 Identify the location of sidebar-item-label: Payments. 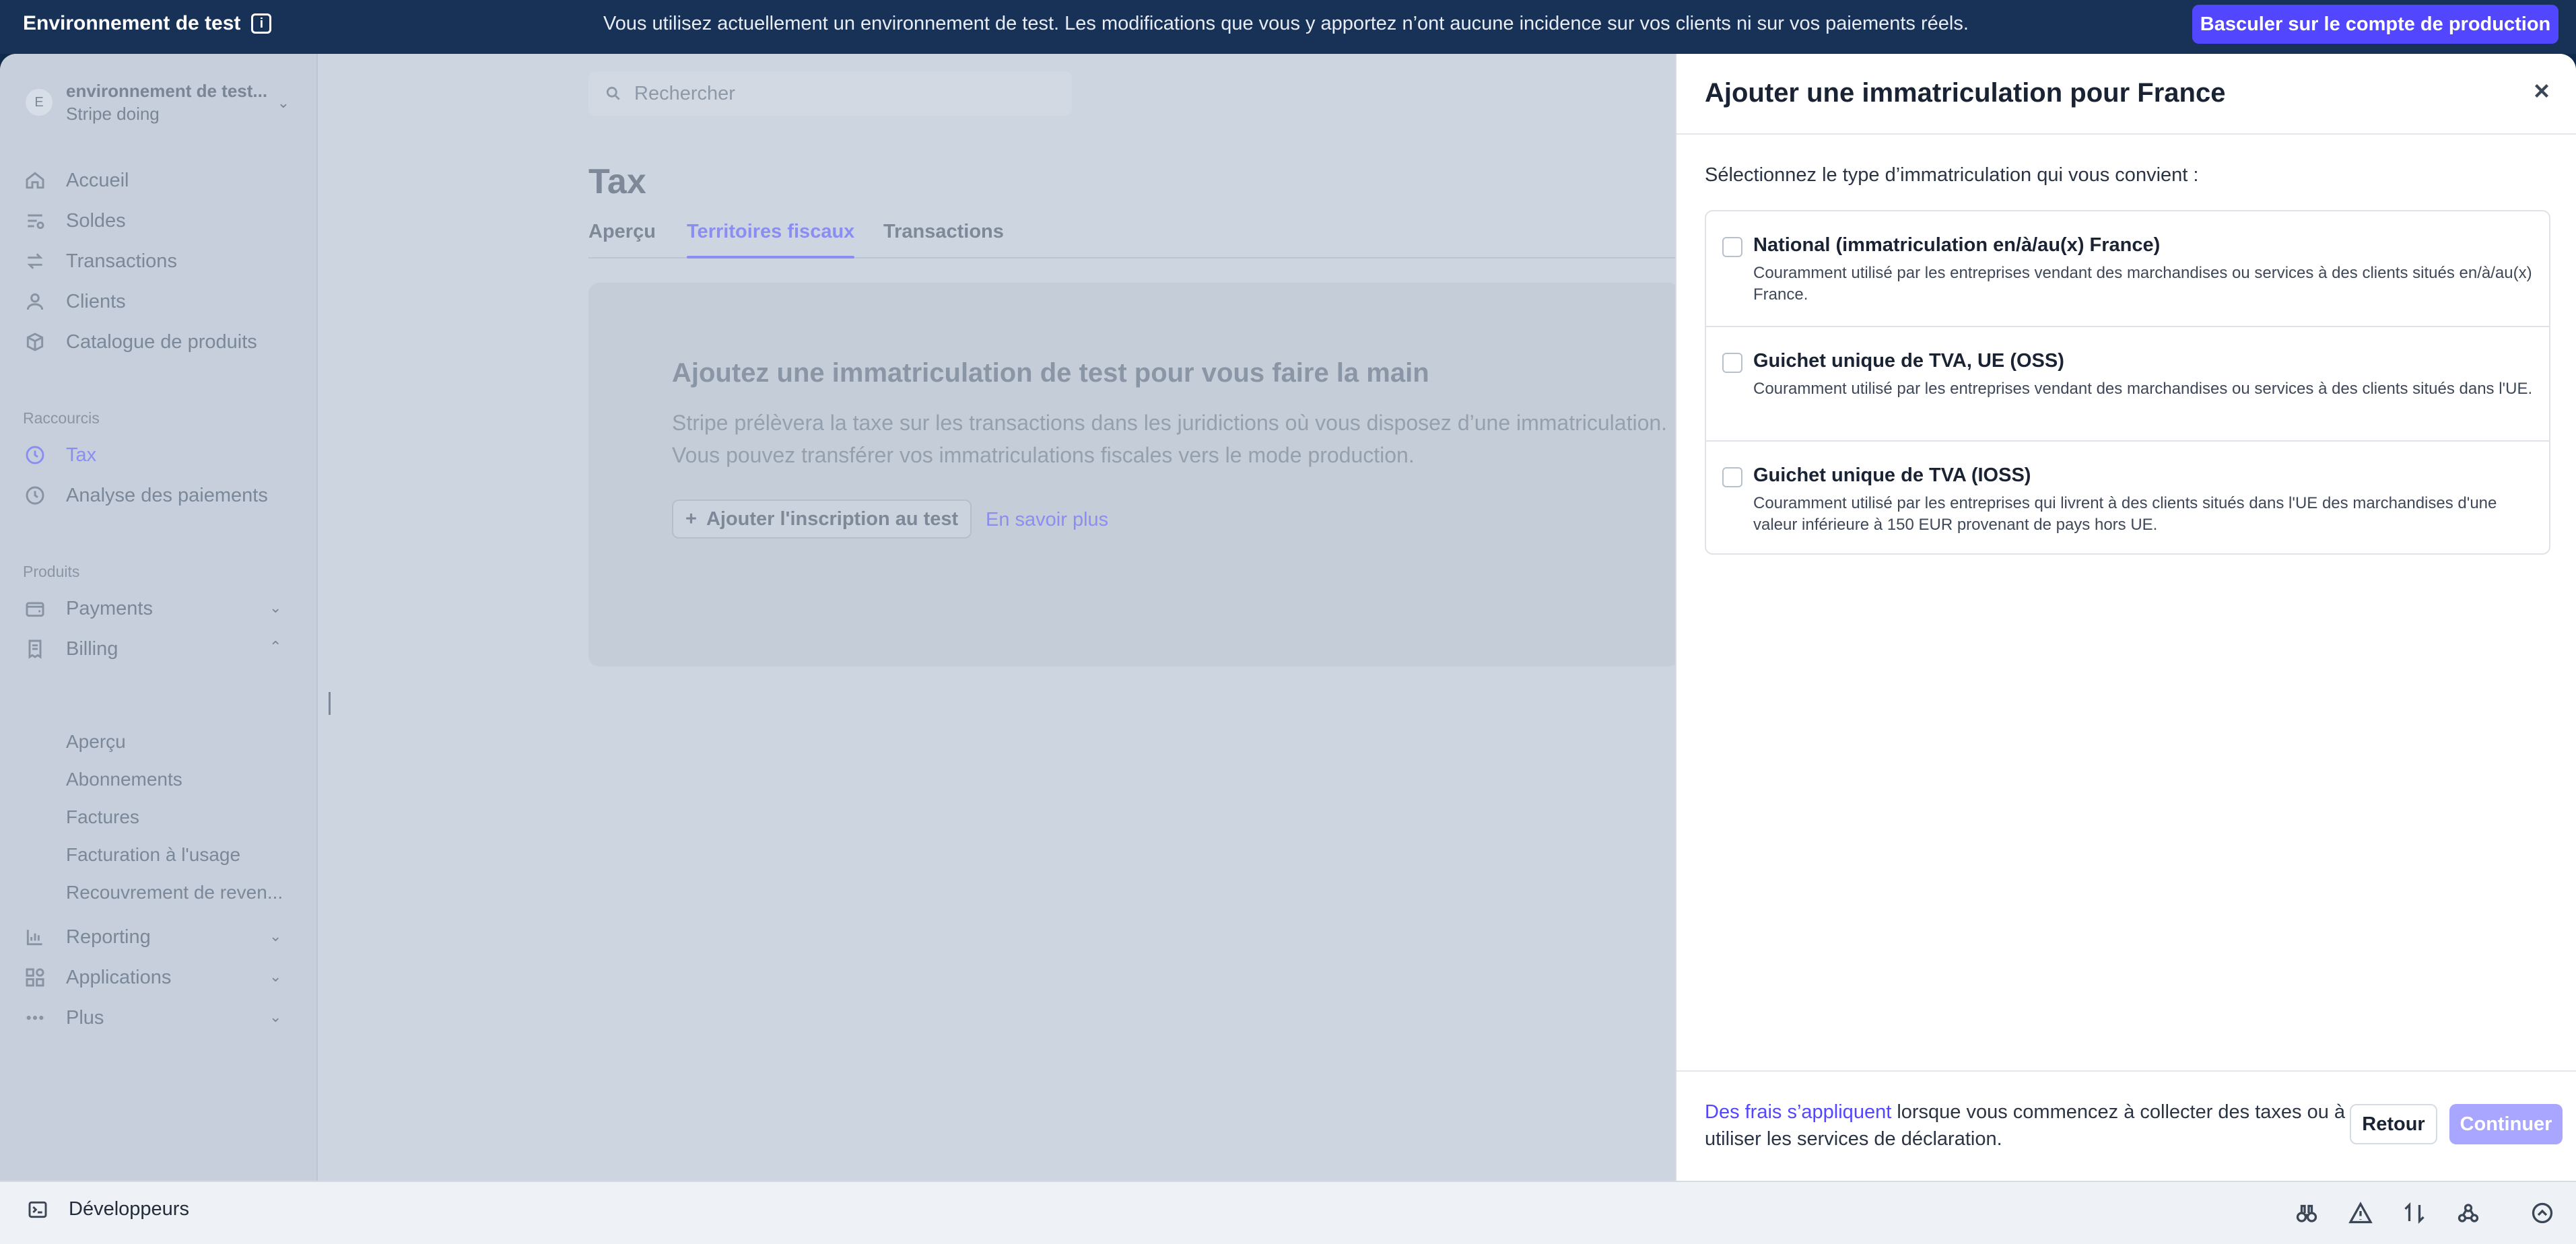
(110, 608).